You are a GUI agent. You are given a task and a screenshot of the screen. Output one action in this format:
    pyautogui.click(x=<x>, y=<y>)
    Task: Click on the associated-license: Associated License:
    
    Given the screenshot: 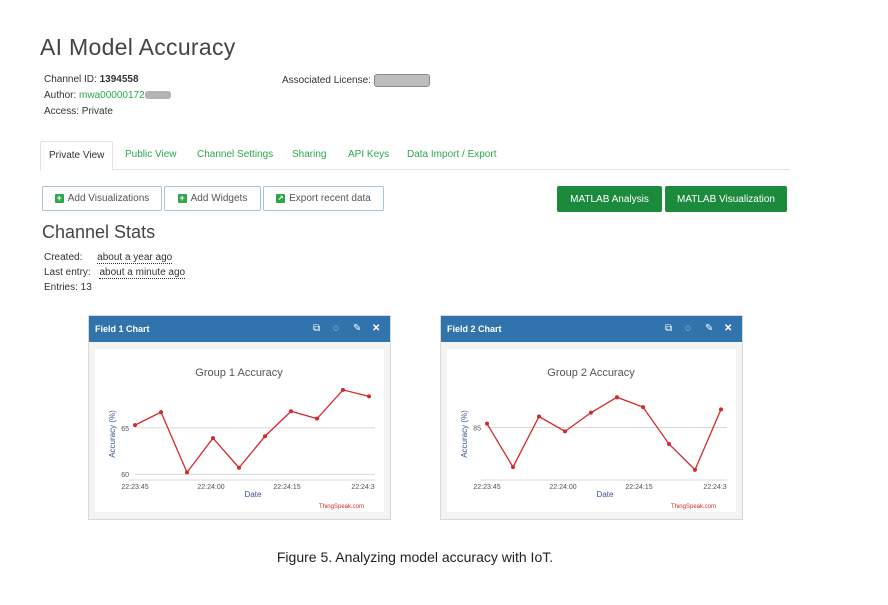 What is the action you would take?
    pyautogui.click(x=356, y=80)
    